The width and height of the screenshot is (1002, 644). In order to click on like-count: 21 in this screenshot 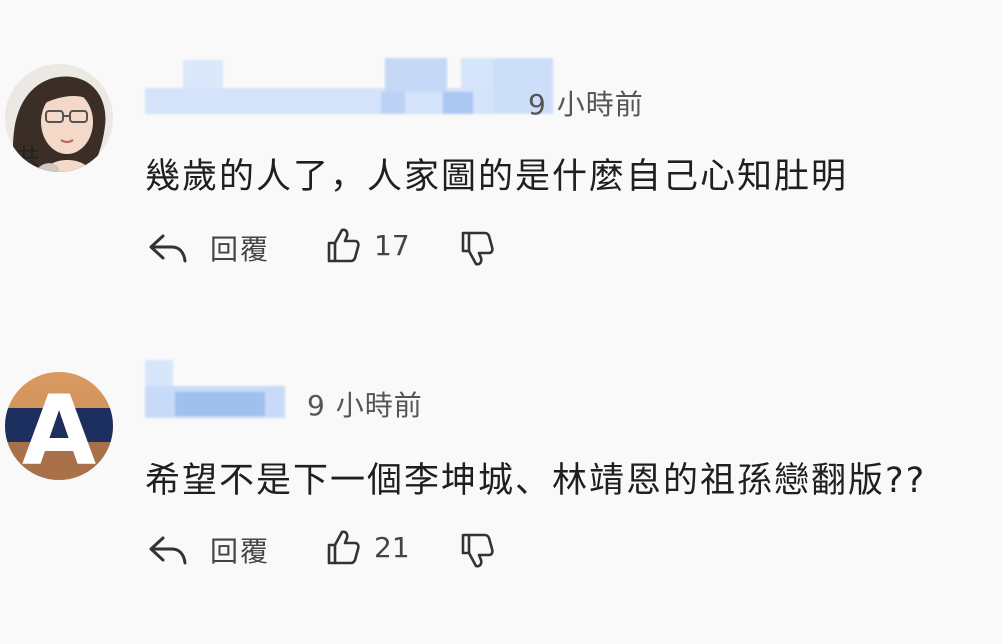, I will do `click(392, 547)`.